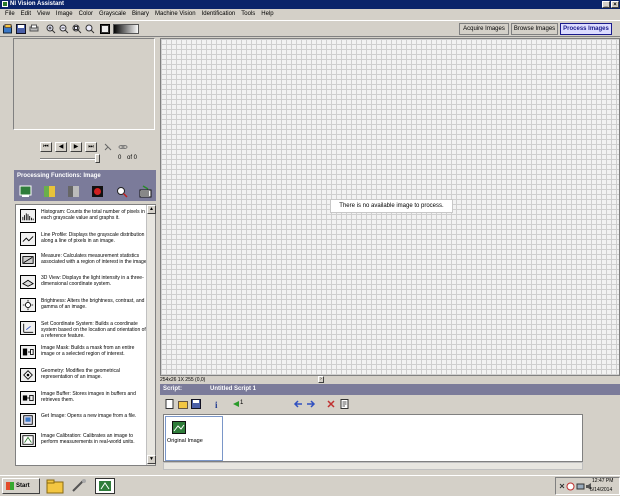 The height and width of the screenshot is (496, 620). Describe the element at coordinates (46, 147) in the screenshot. I see `first-image-button: ⏮` at that location.